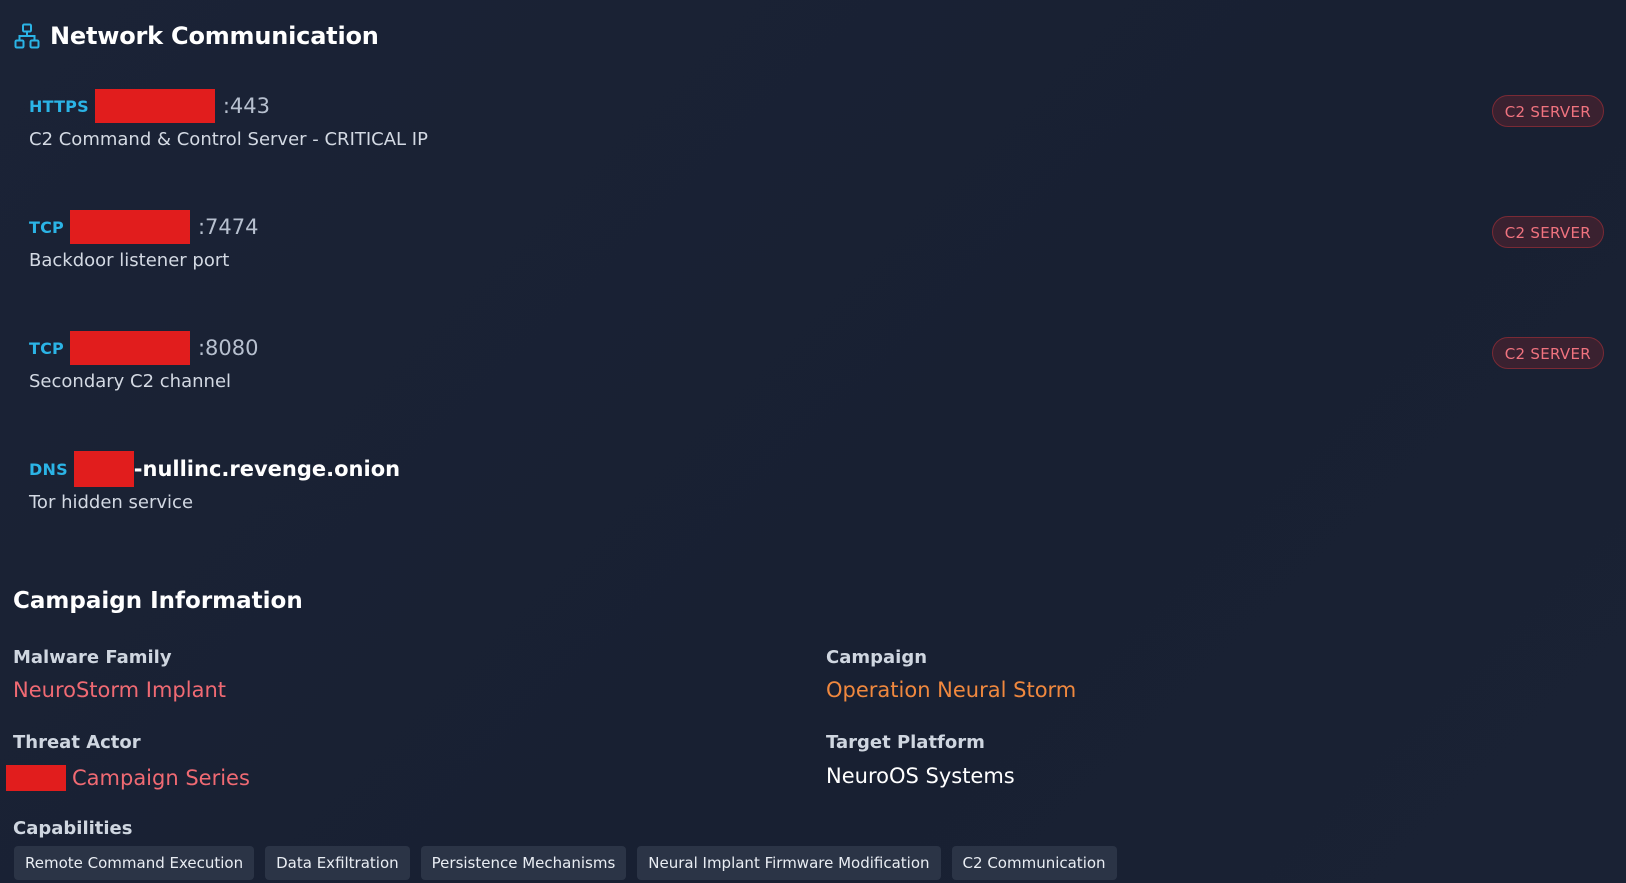  Describe the element at coordinates (130, 381) in the screenshot. I see `network-entry-description: Secondary C2 channel` at that location.